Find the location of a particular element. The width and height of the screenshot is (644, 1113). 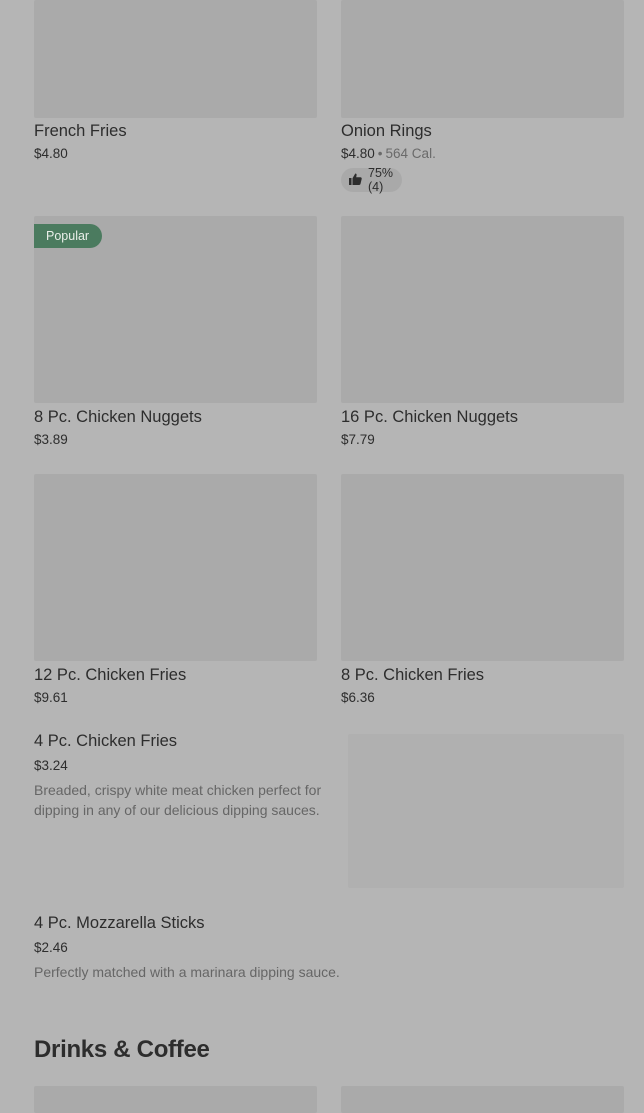

item-calories: 564 Cal. is located at coordinates (410, 153).